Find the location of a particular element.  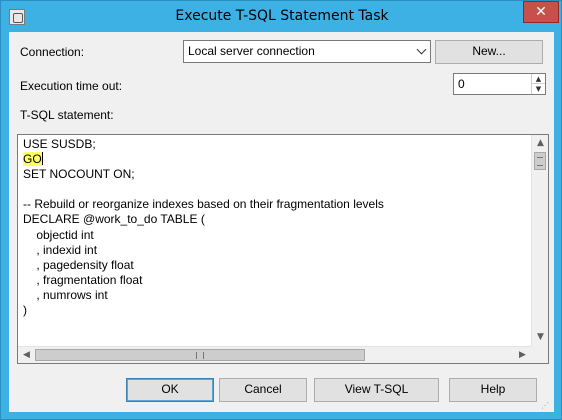

chevron-down-icon is located at coordinates (421, 49).